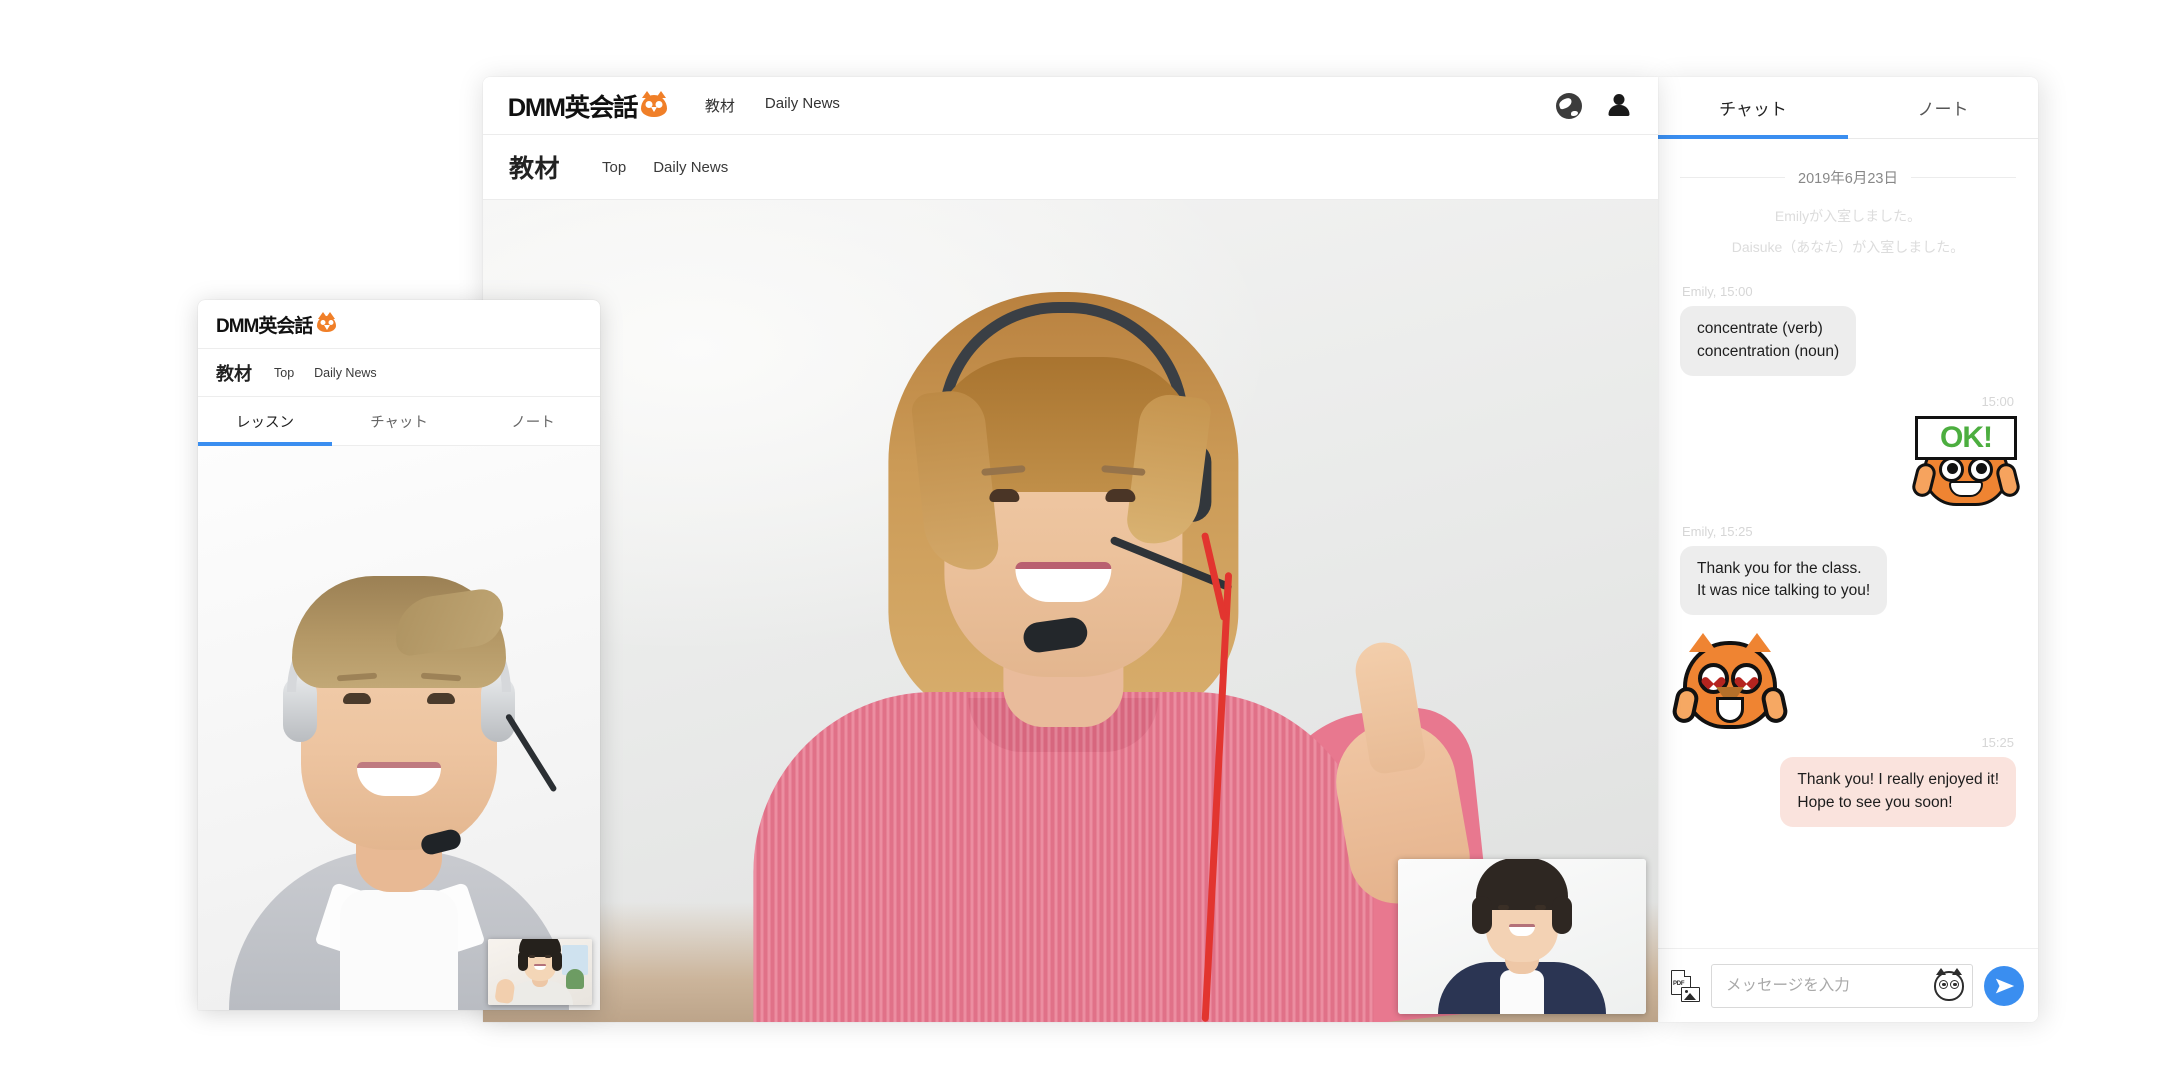 This screenshot has height=1074, width=2182. I want to click on mobile-video-stage, so click(399, 728).